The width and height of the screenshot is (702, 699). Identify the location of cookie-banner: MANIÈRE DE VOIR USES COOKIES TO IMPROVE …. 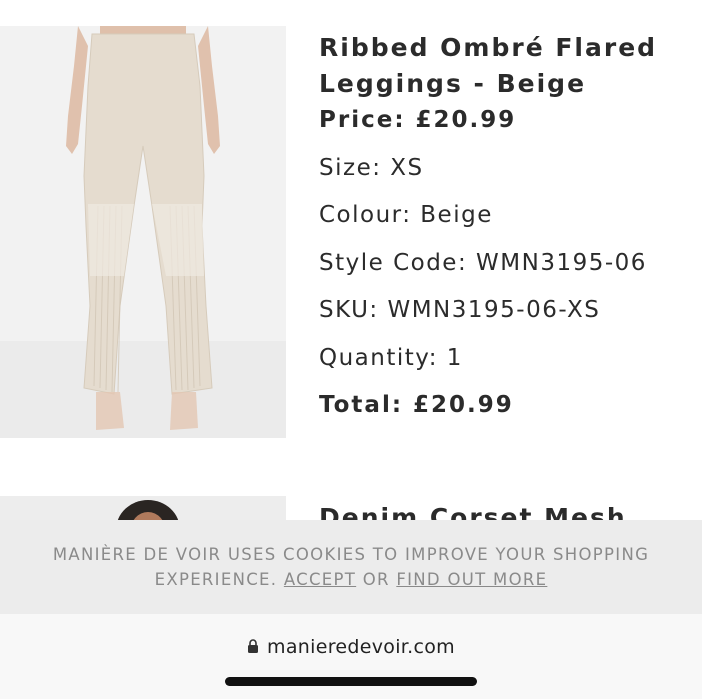
(351, 567).